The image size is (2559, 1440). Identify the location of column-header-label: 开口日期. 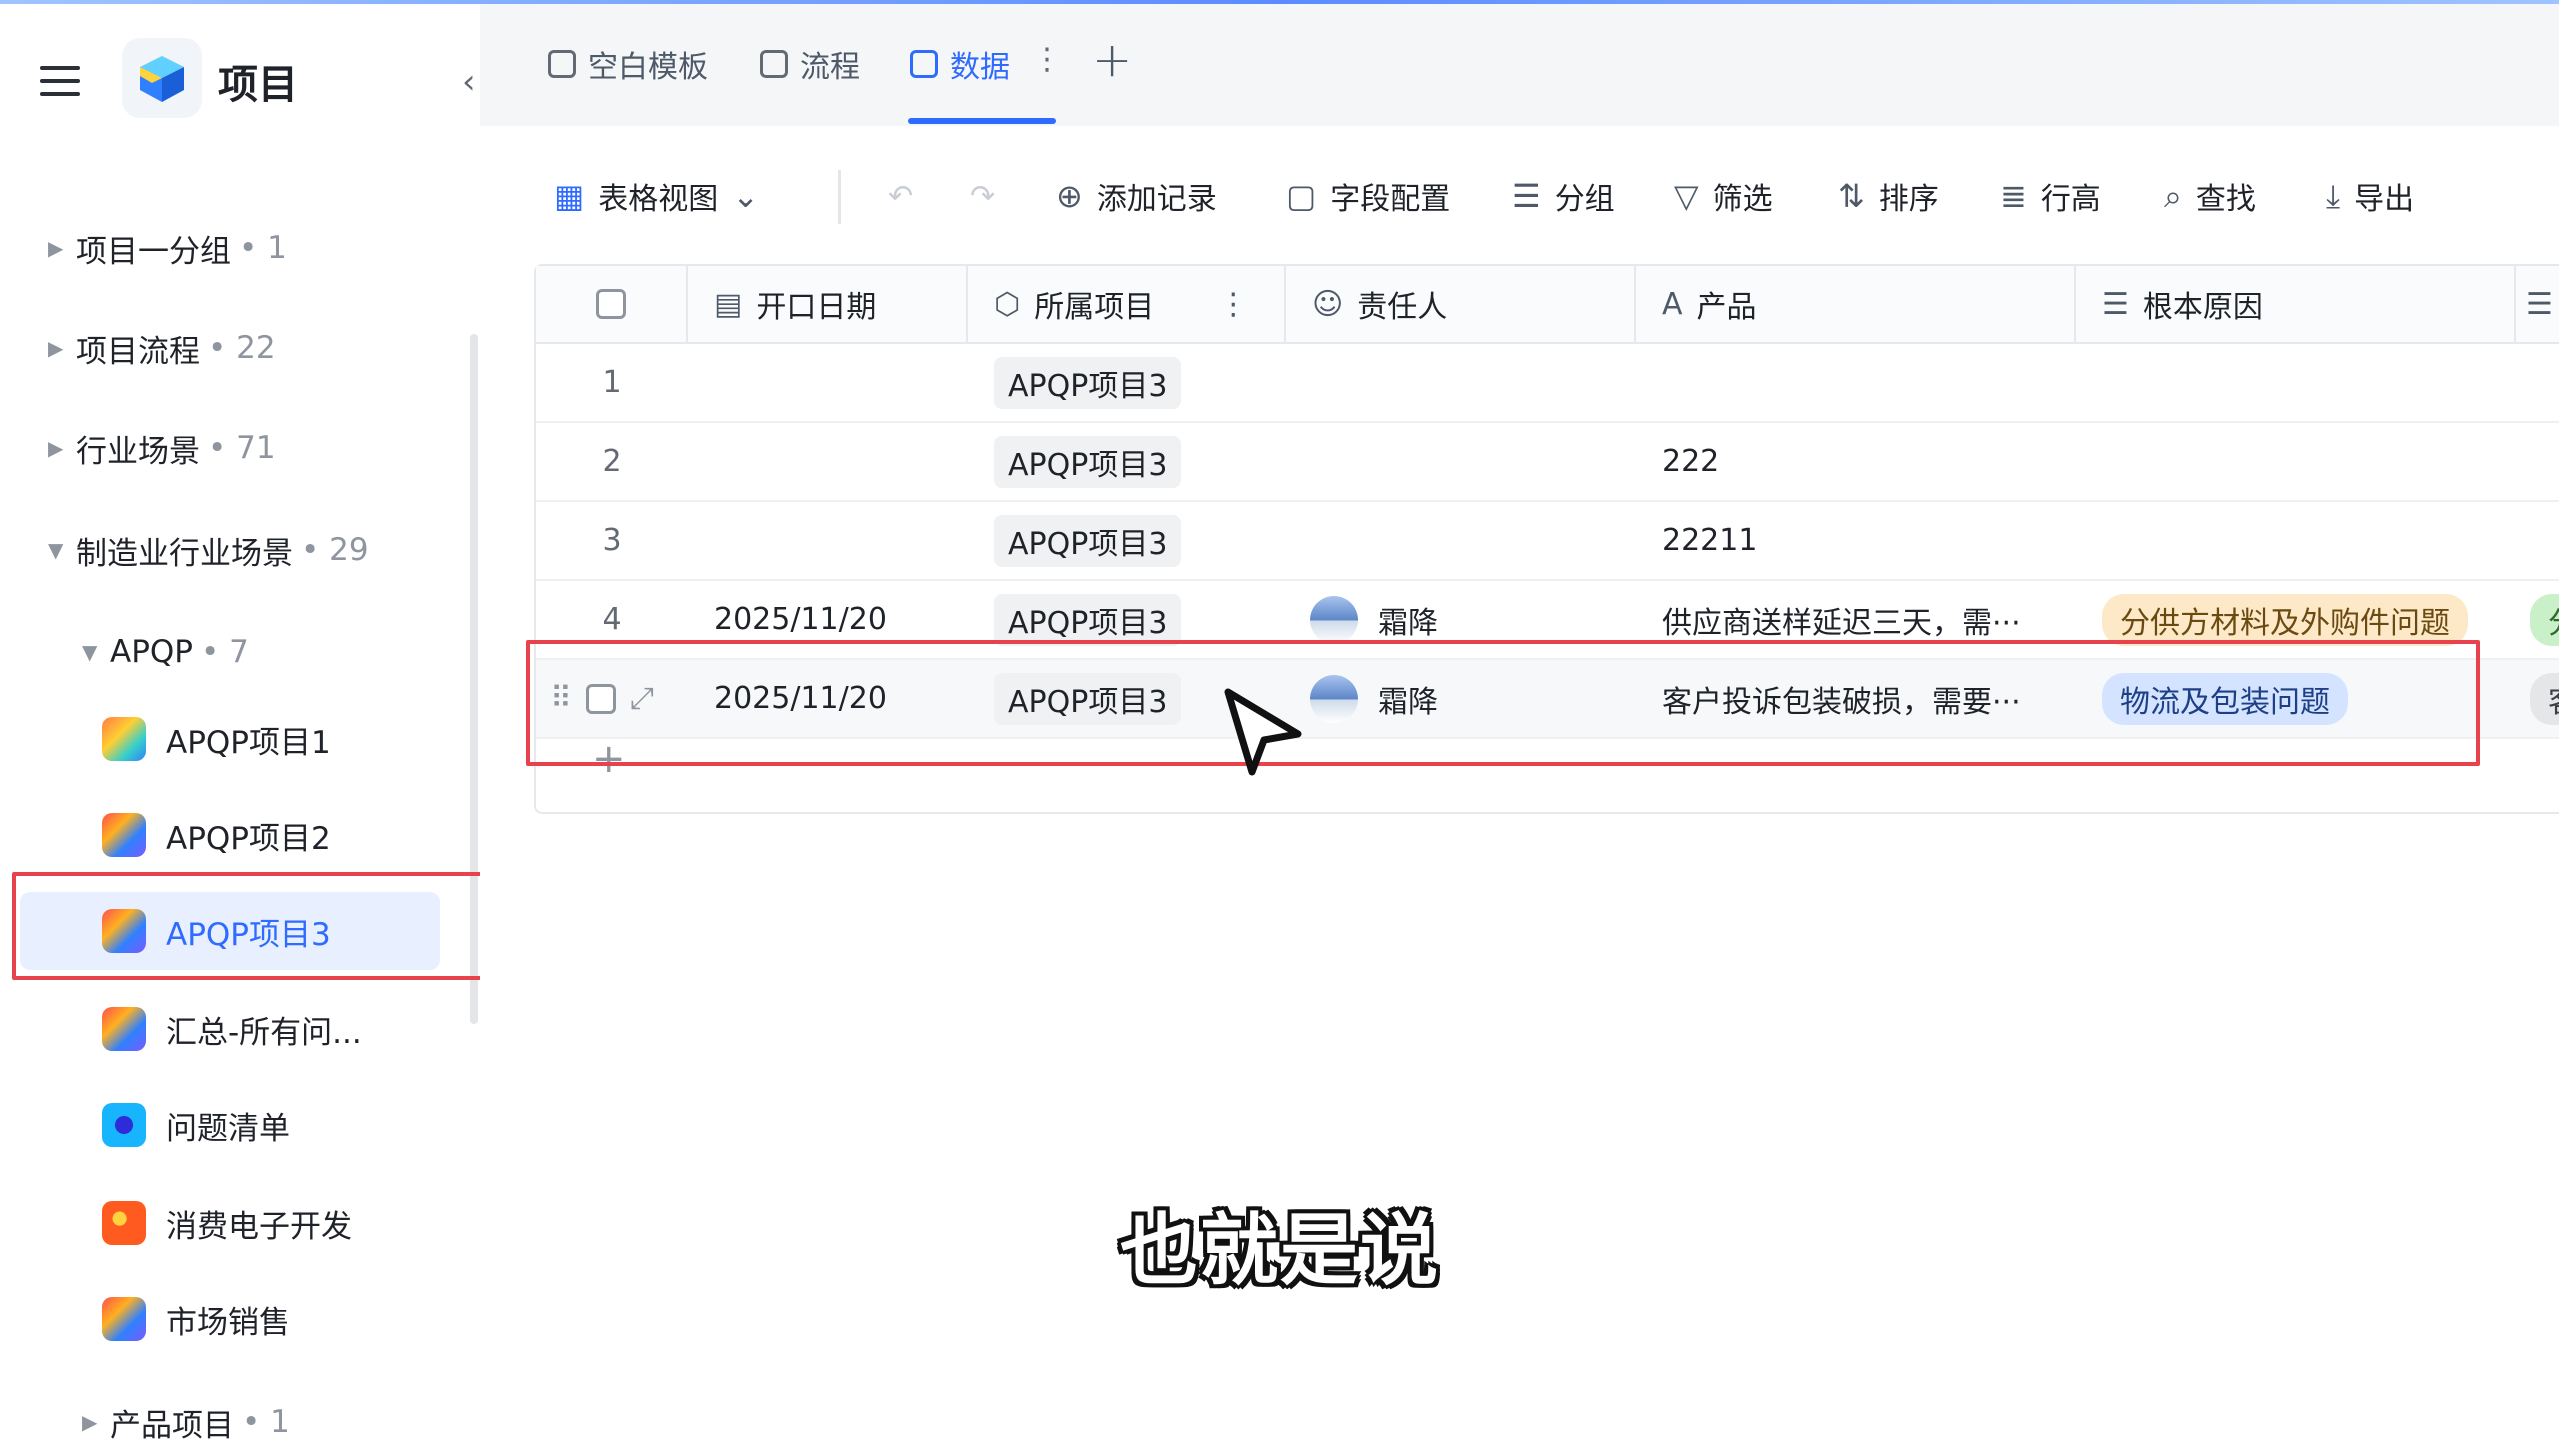
(816, 307).